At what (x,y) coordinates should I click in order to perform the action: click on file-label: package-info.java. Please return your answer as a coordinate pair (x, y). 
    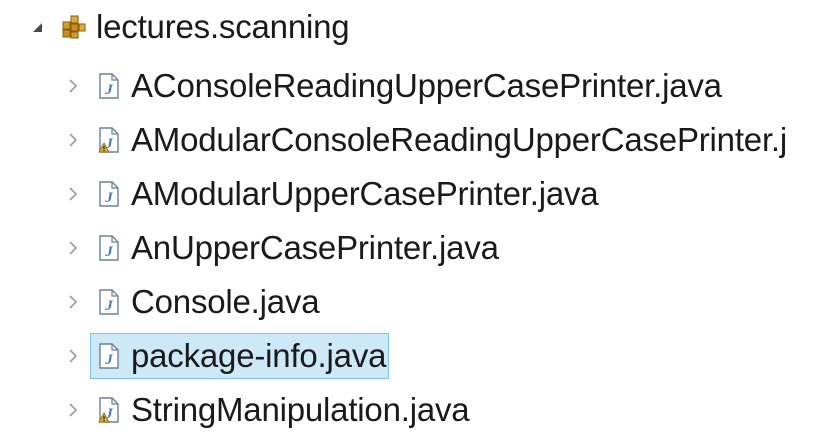
    Looking at the image, I should click on (259, 355).